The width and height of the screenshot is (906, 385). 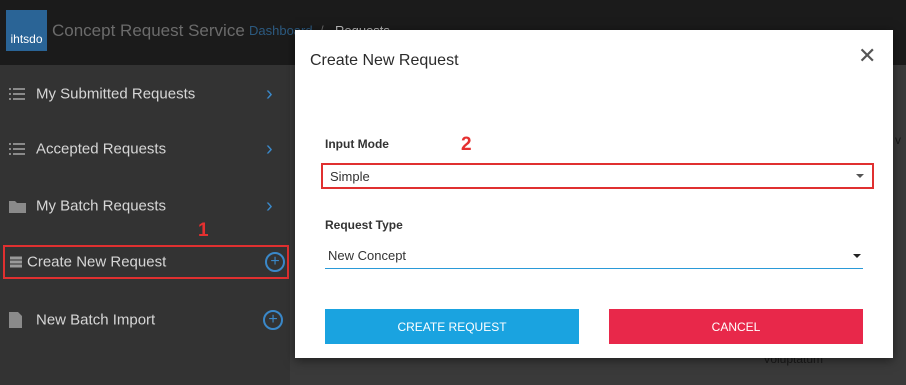 What do you see at coordinates (15, 319) in the screenshot?
I see `file-icon` at bounding box center [15, 319].